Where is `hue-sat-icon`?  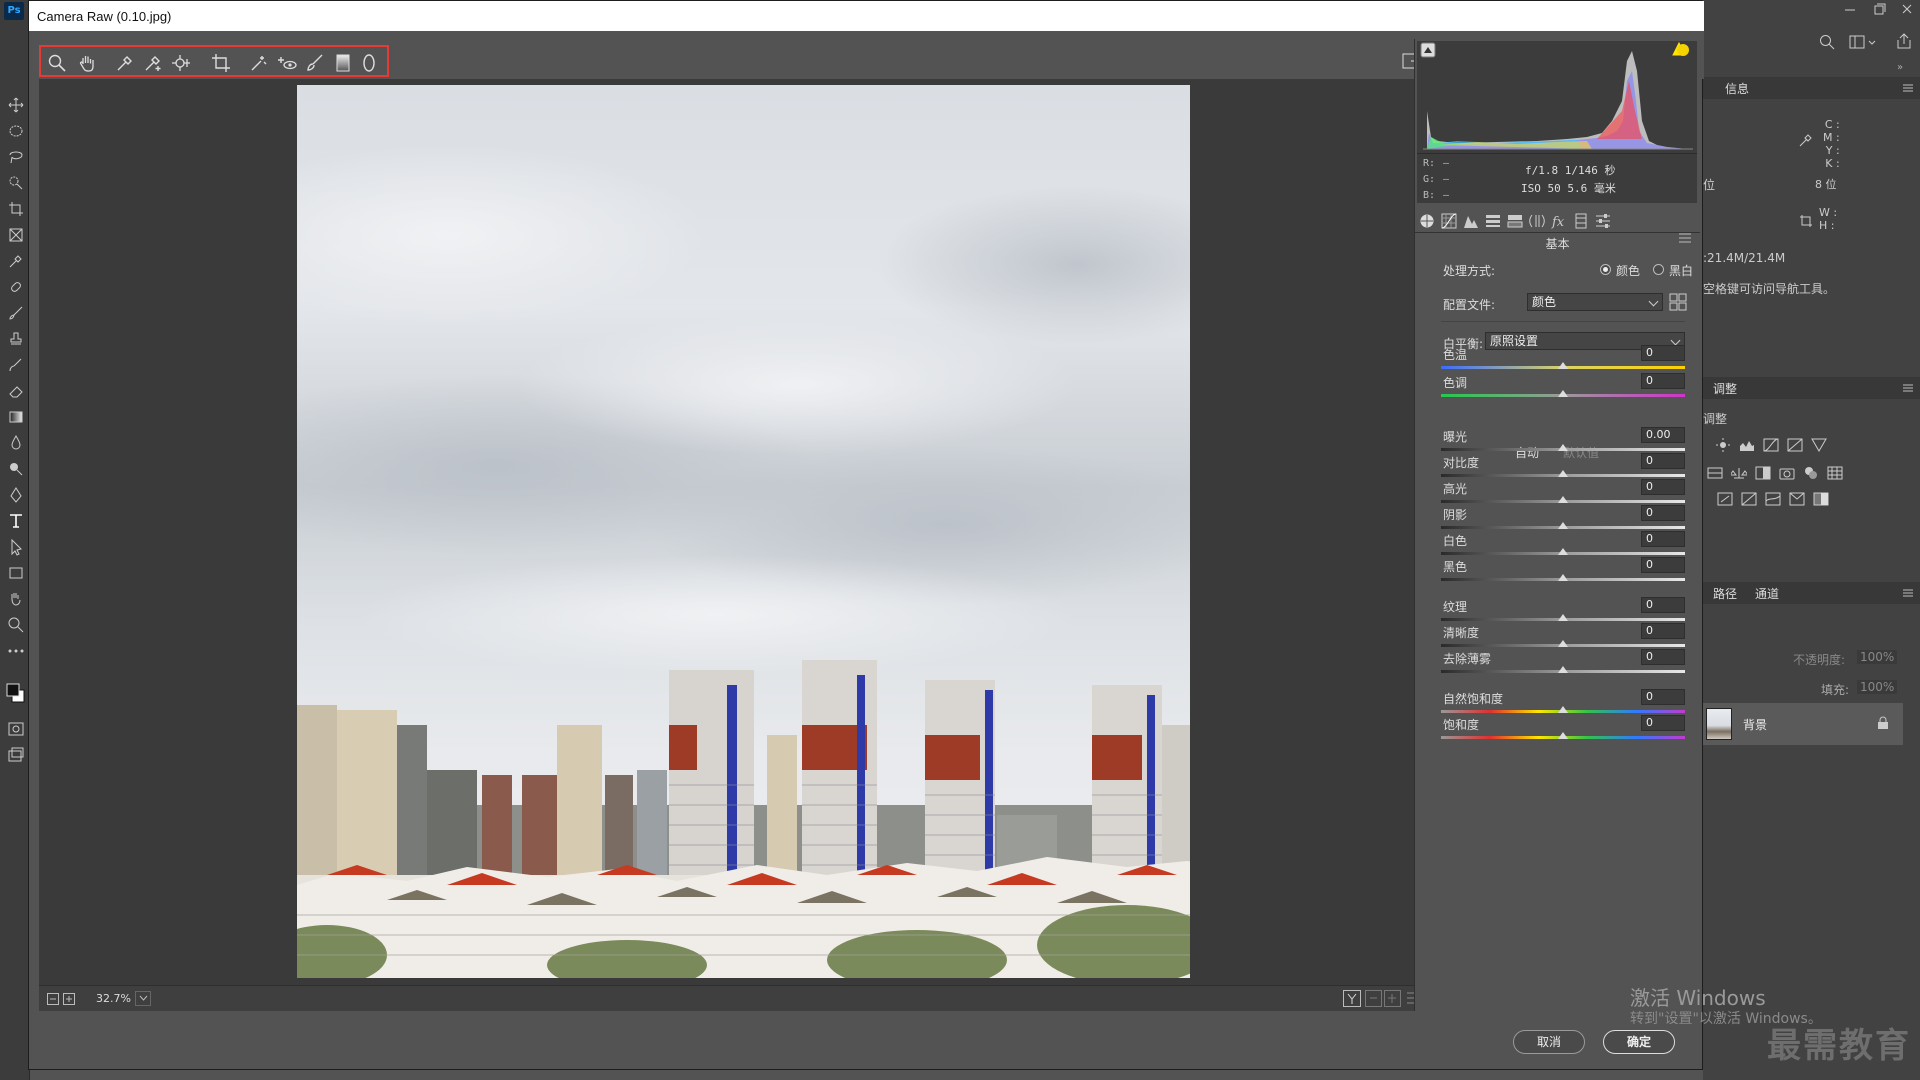
hue-sat-icon is located at coordinates (1715, 473).